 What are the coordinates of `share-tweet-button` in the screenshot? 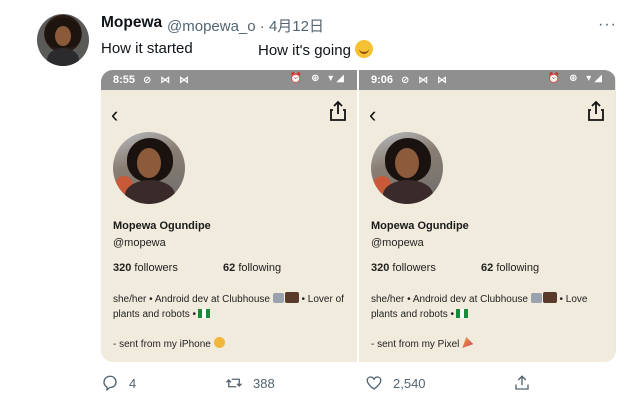 It's located at (522, 383).